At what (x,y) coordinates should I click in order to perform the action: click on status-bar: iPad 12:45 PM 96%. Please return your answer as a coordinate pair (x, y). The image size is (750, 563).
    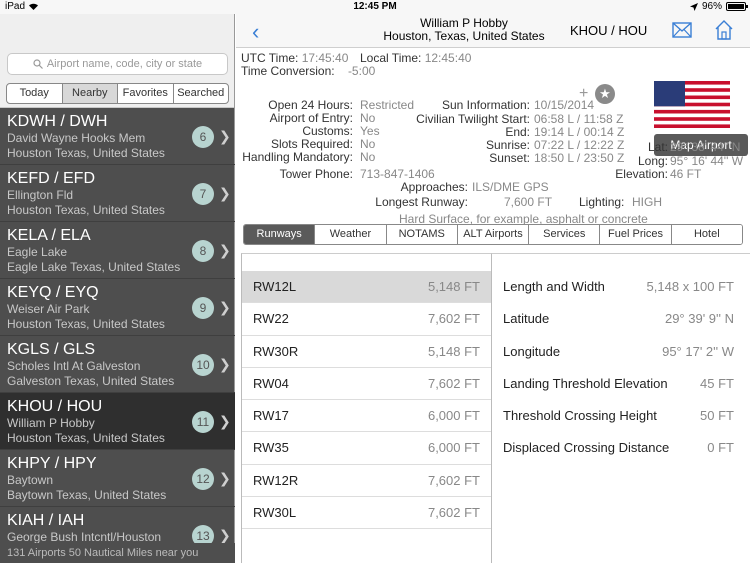
    Looking at the image, I should click on (375, 7).